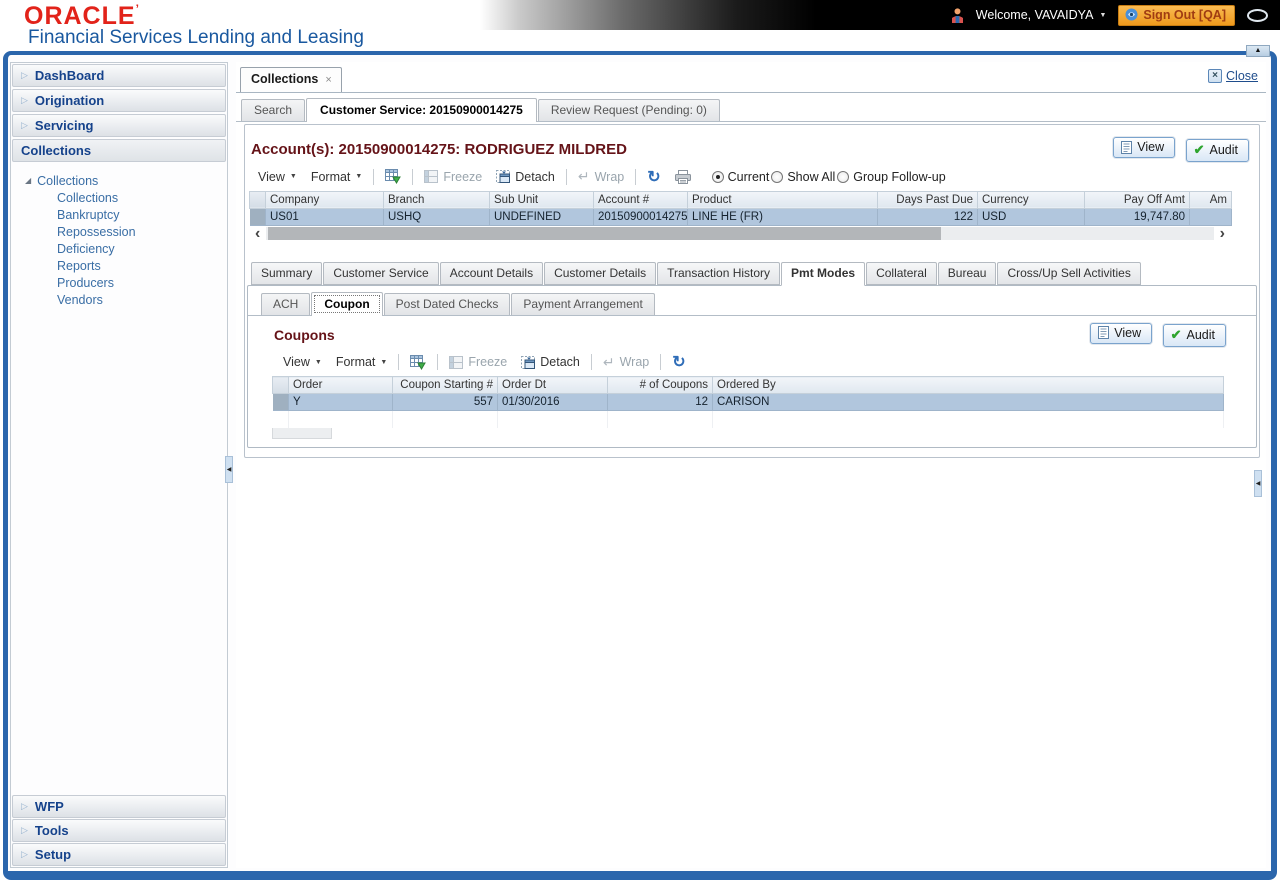  What do you see at coordinates (324, 217) in the screenshot?
I see `cell-company: US01` at bounding box center [324, 217].